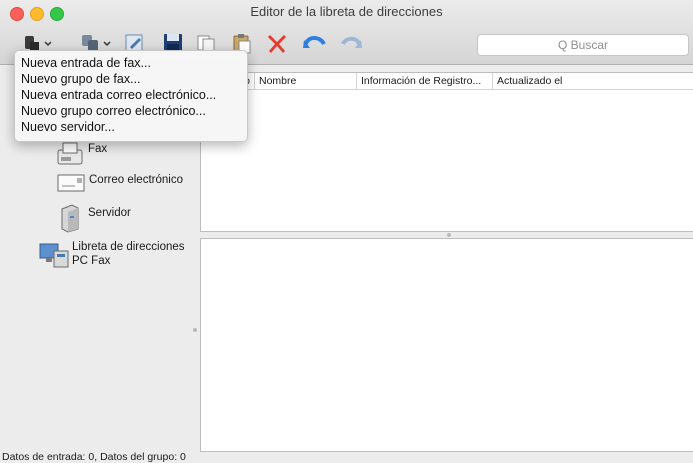 This screenshot has width=693, height=463. I want to click on sidebar-item-pc-fax: Libreta de direcciones PC Fax, so click(111, 254).